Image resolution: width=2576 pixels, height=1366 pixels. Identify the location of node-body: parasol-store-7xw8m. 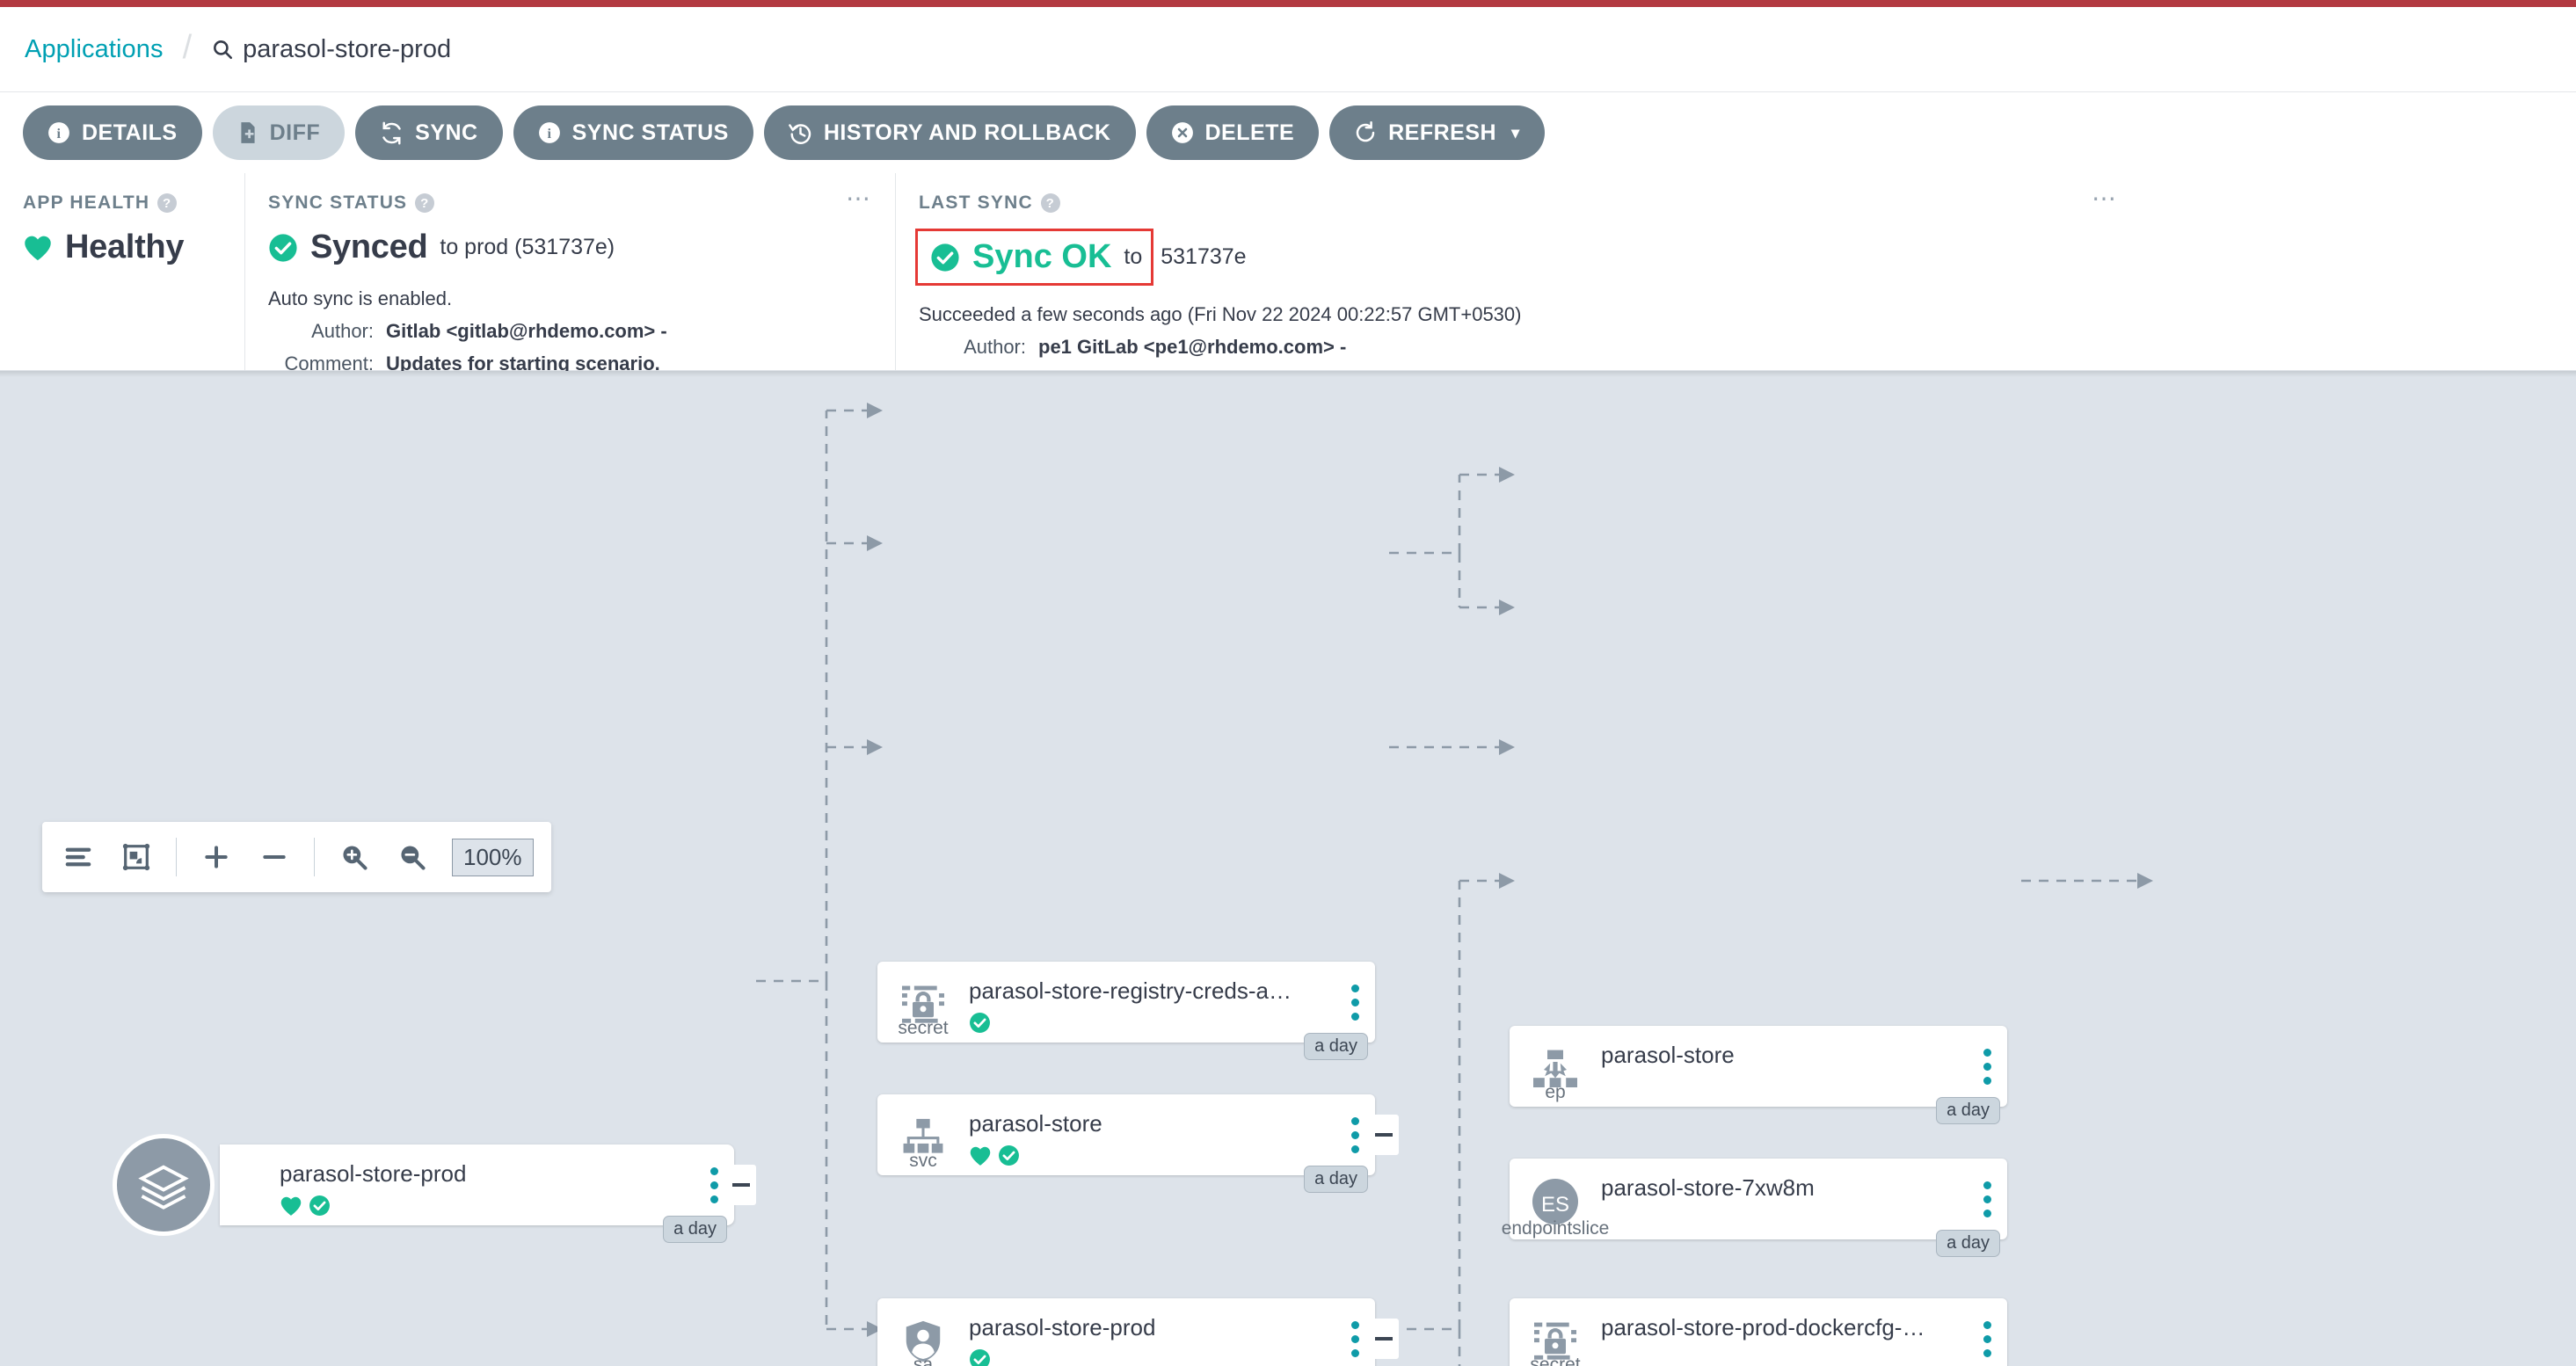
(1784, 1199).